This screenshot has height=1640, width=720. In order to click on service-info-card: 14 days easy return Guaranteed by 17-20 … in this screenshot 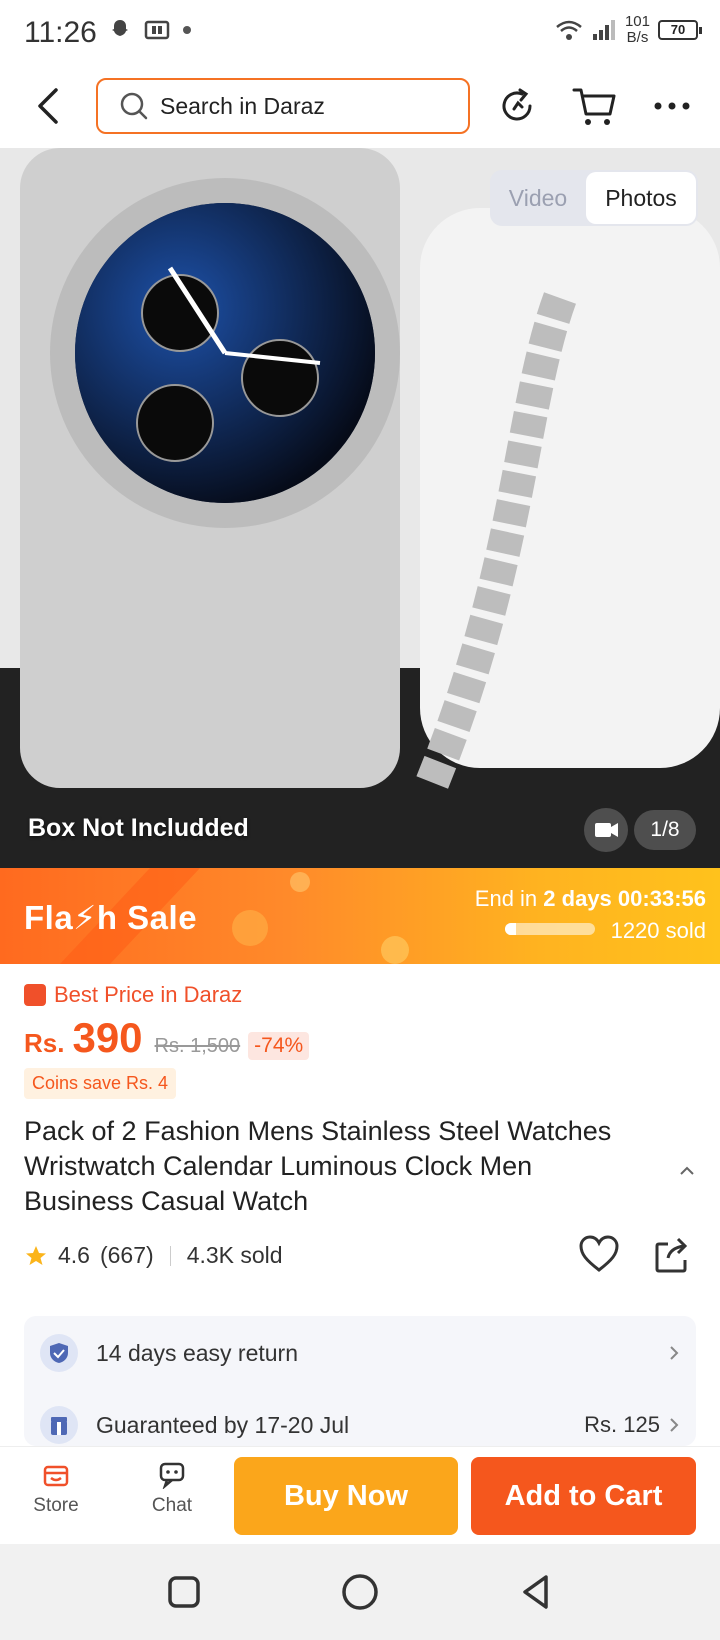, I will do `click(360, 1381)`.